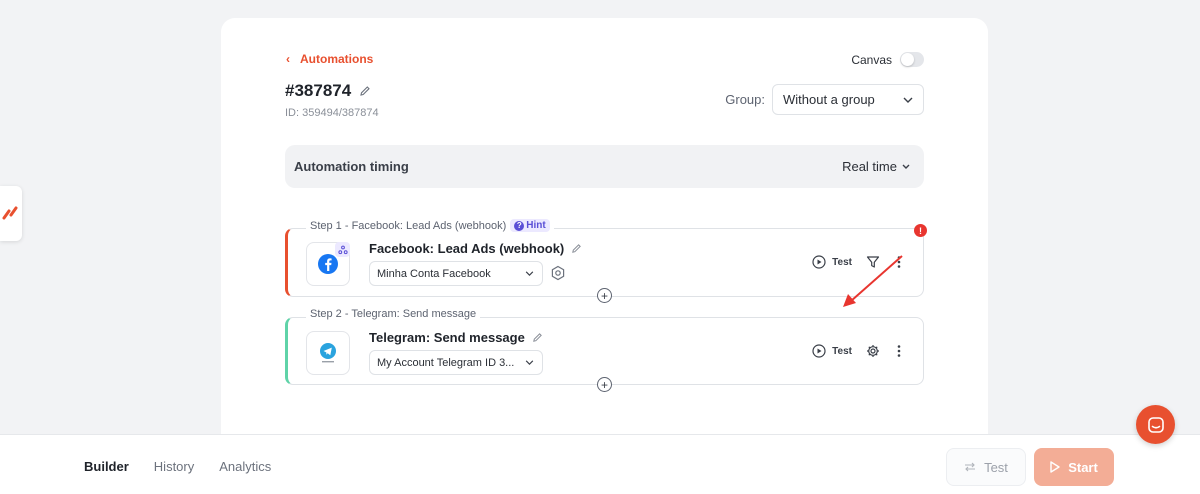 The width and height of the screenshot is (1200, 494). What do you see at coordinates (245, 466) in the screenshot?
I see `tab-analytics: Analytics` at bounding box center [245, 466].